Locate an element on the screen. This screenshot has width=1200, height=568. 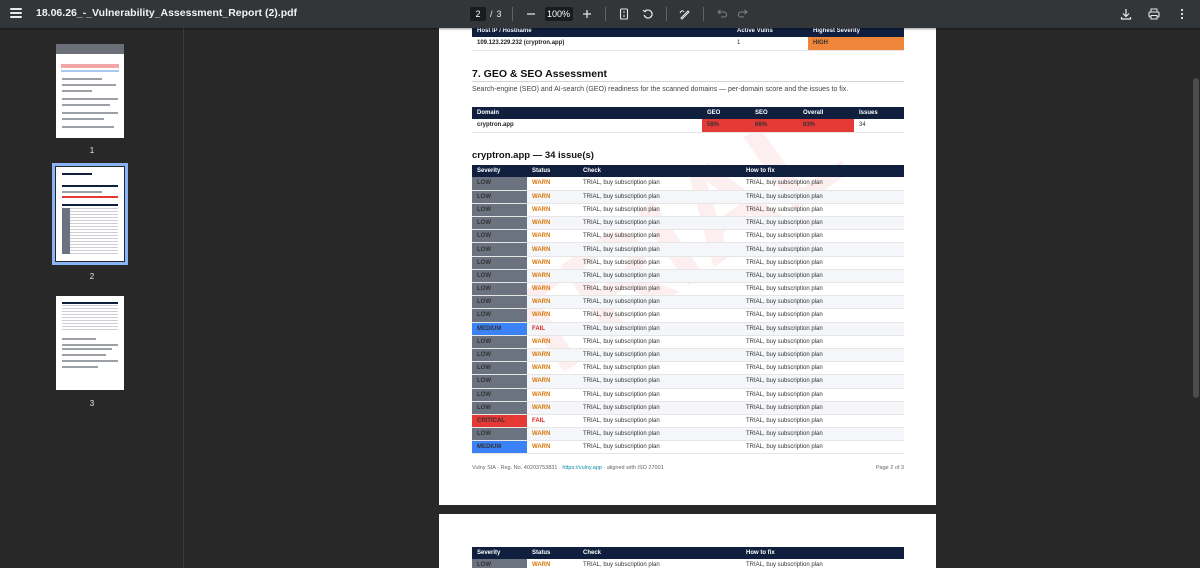
column-header: How to fix is located at coordinates (822, 553).